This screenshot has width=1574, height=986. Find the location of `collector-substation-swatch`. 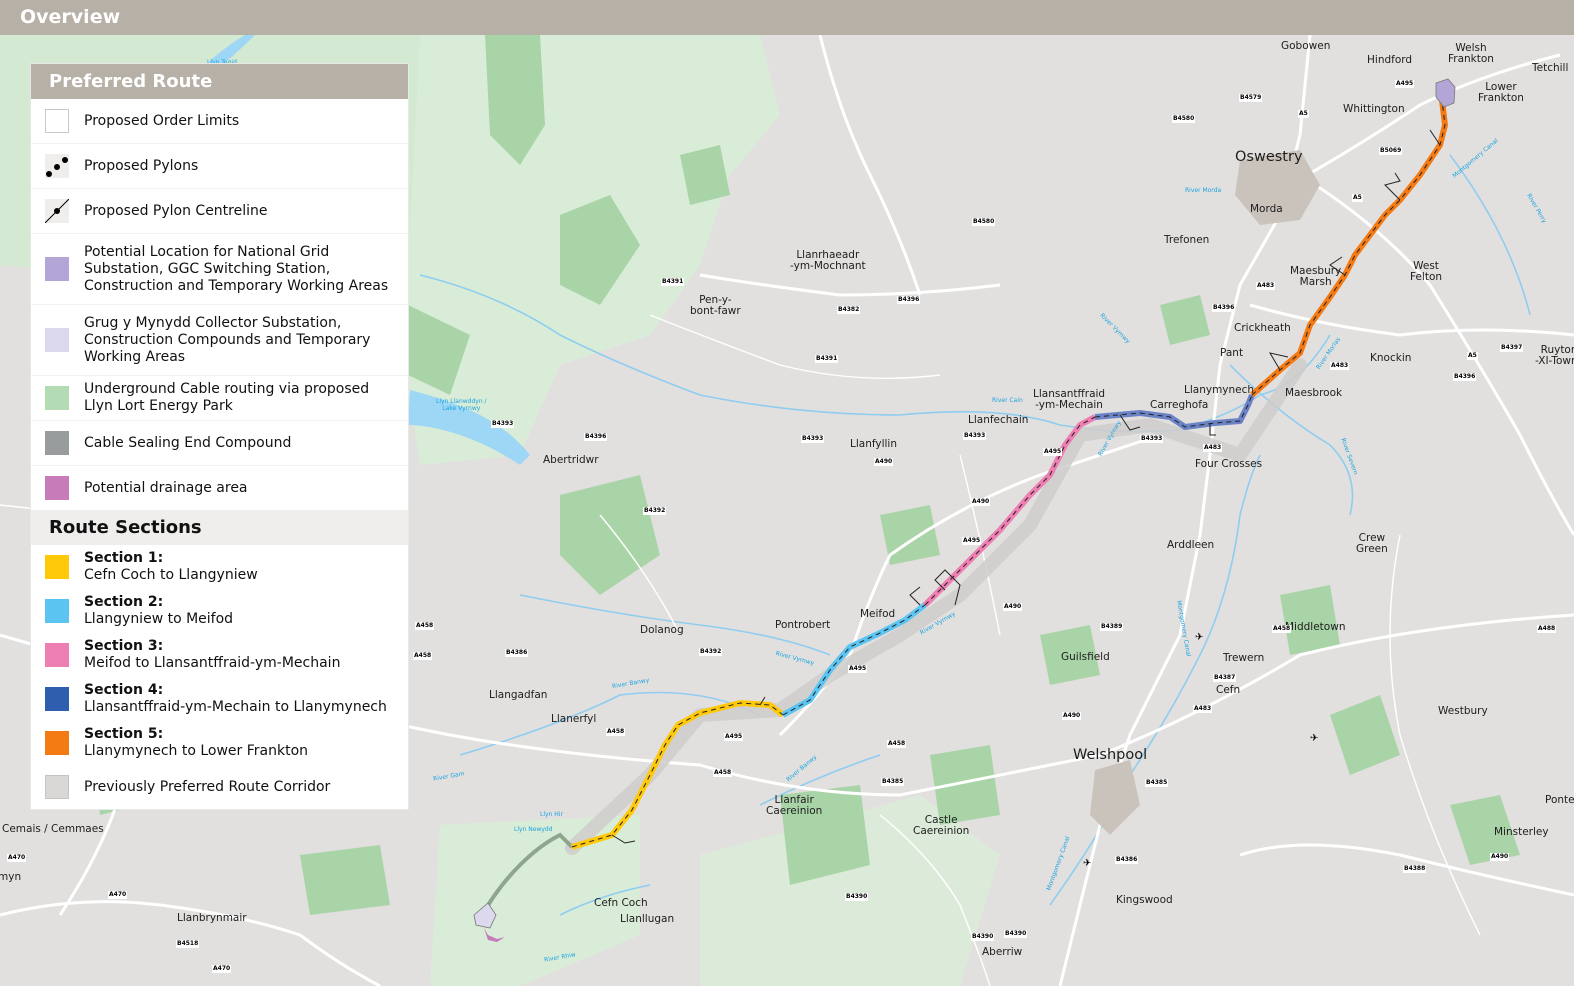

collector-substation-swatch is located at coordinates (57, 340).